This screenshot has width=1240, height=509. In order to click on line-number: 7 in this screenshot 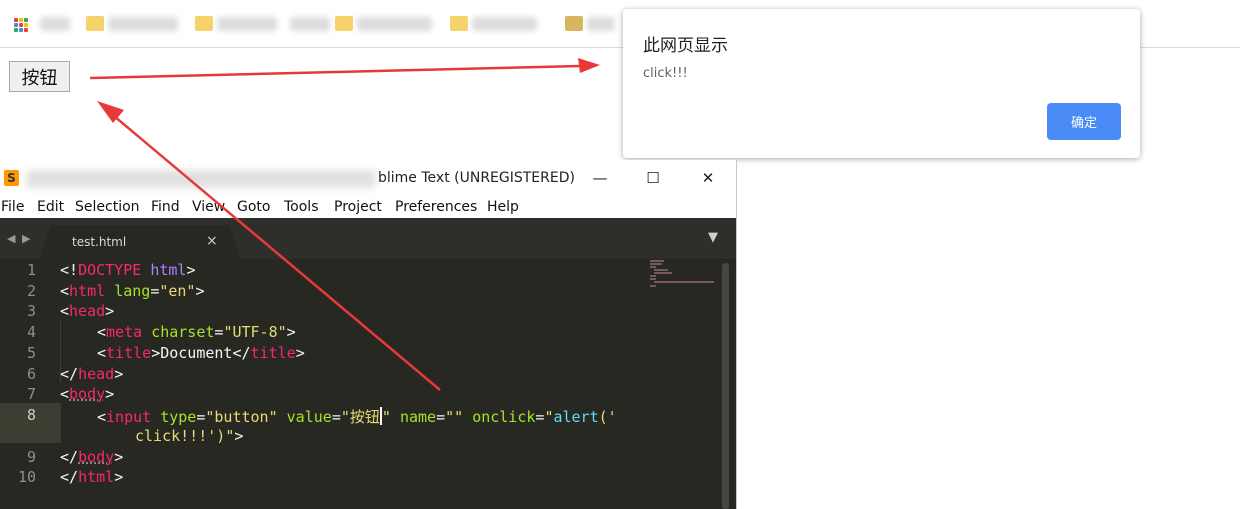, I will do `click(31, 394)`.